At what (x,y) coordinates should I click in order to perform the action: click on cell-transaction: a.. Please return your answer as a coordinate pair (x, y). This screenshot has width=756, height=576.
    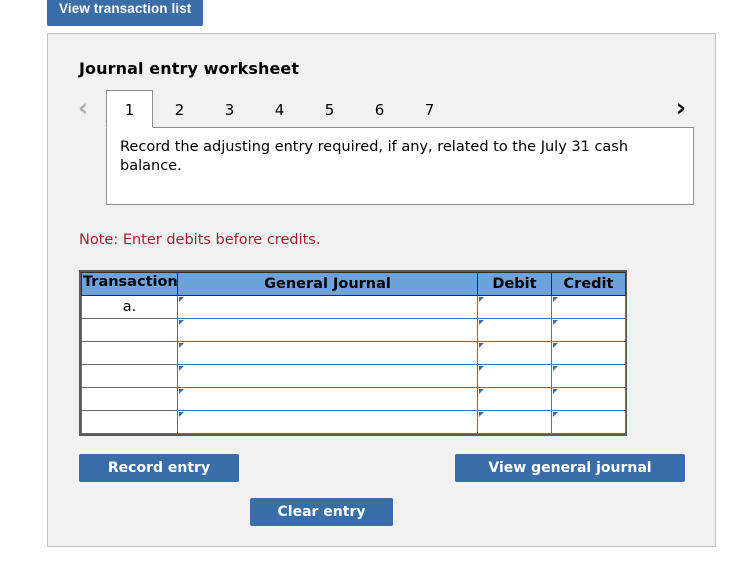
    Looking at the image, I should click on (129, 307).